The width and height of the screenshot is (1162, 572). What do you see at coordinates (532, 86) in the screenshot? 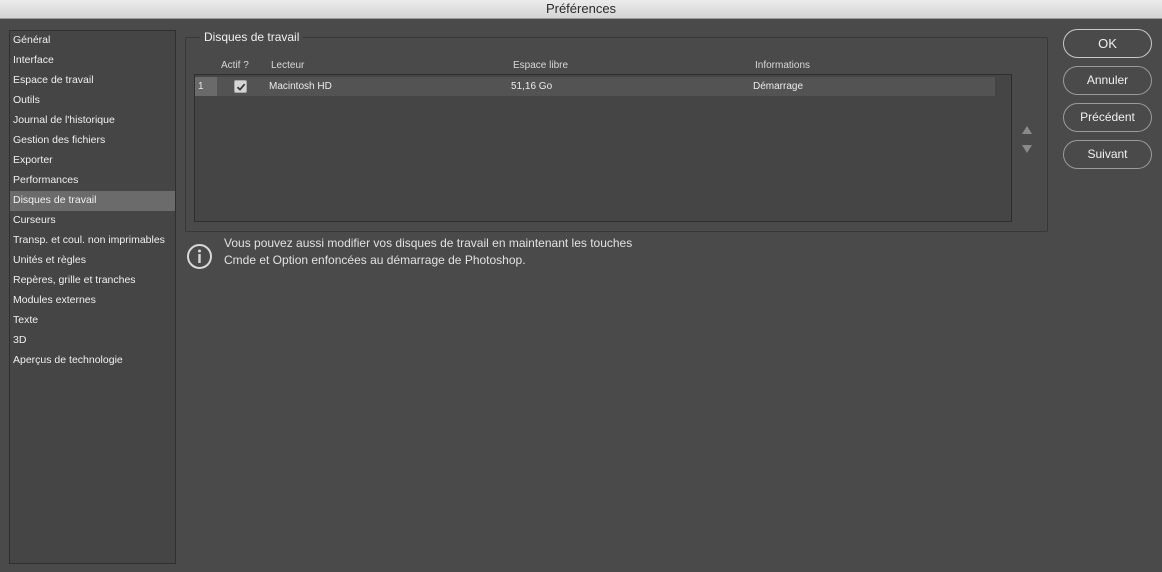
I see `free-space-value: 51,16 Go` at bounding box center [532, 86].